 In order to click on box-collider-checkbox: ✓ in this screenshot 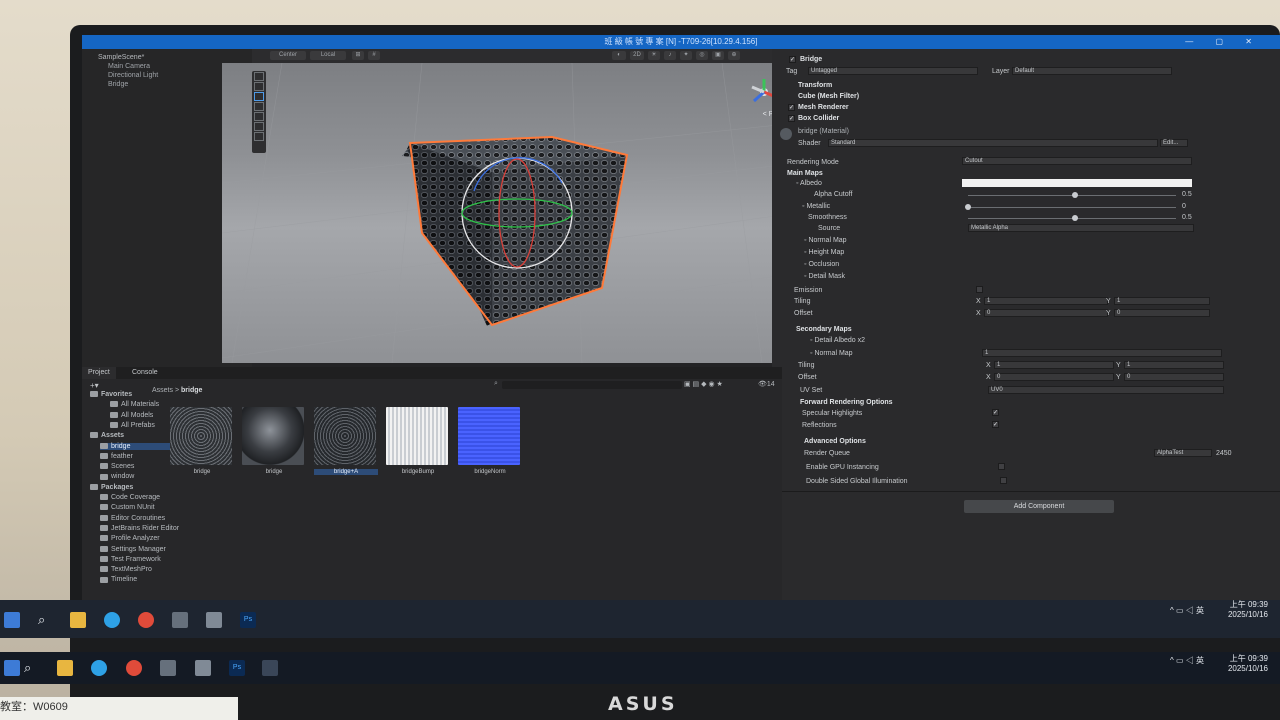, I will do `click(791, 118)`.